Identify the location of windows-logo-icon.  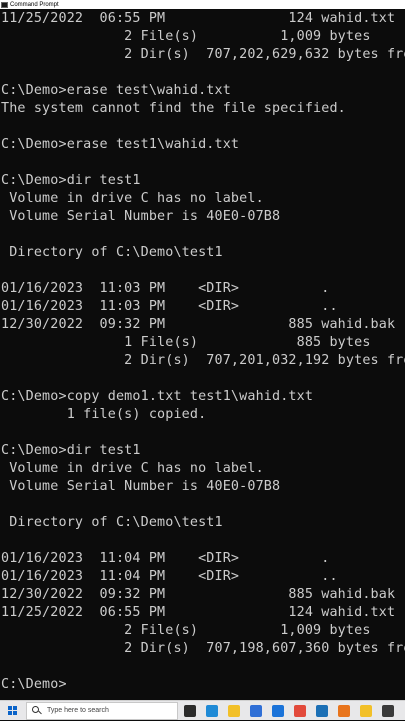
(12, 710).